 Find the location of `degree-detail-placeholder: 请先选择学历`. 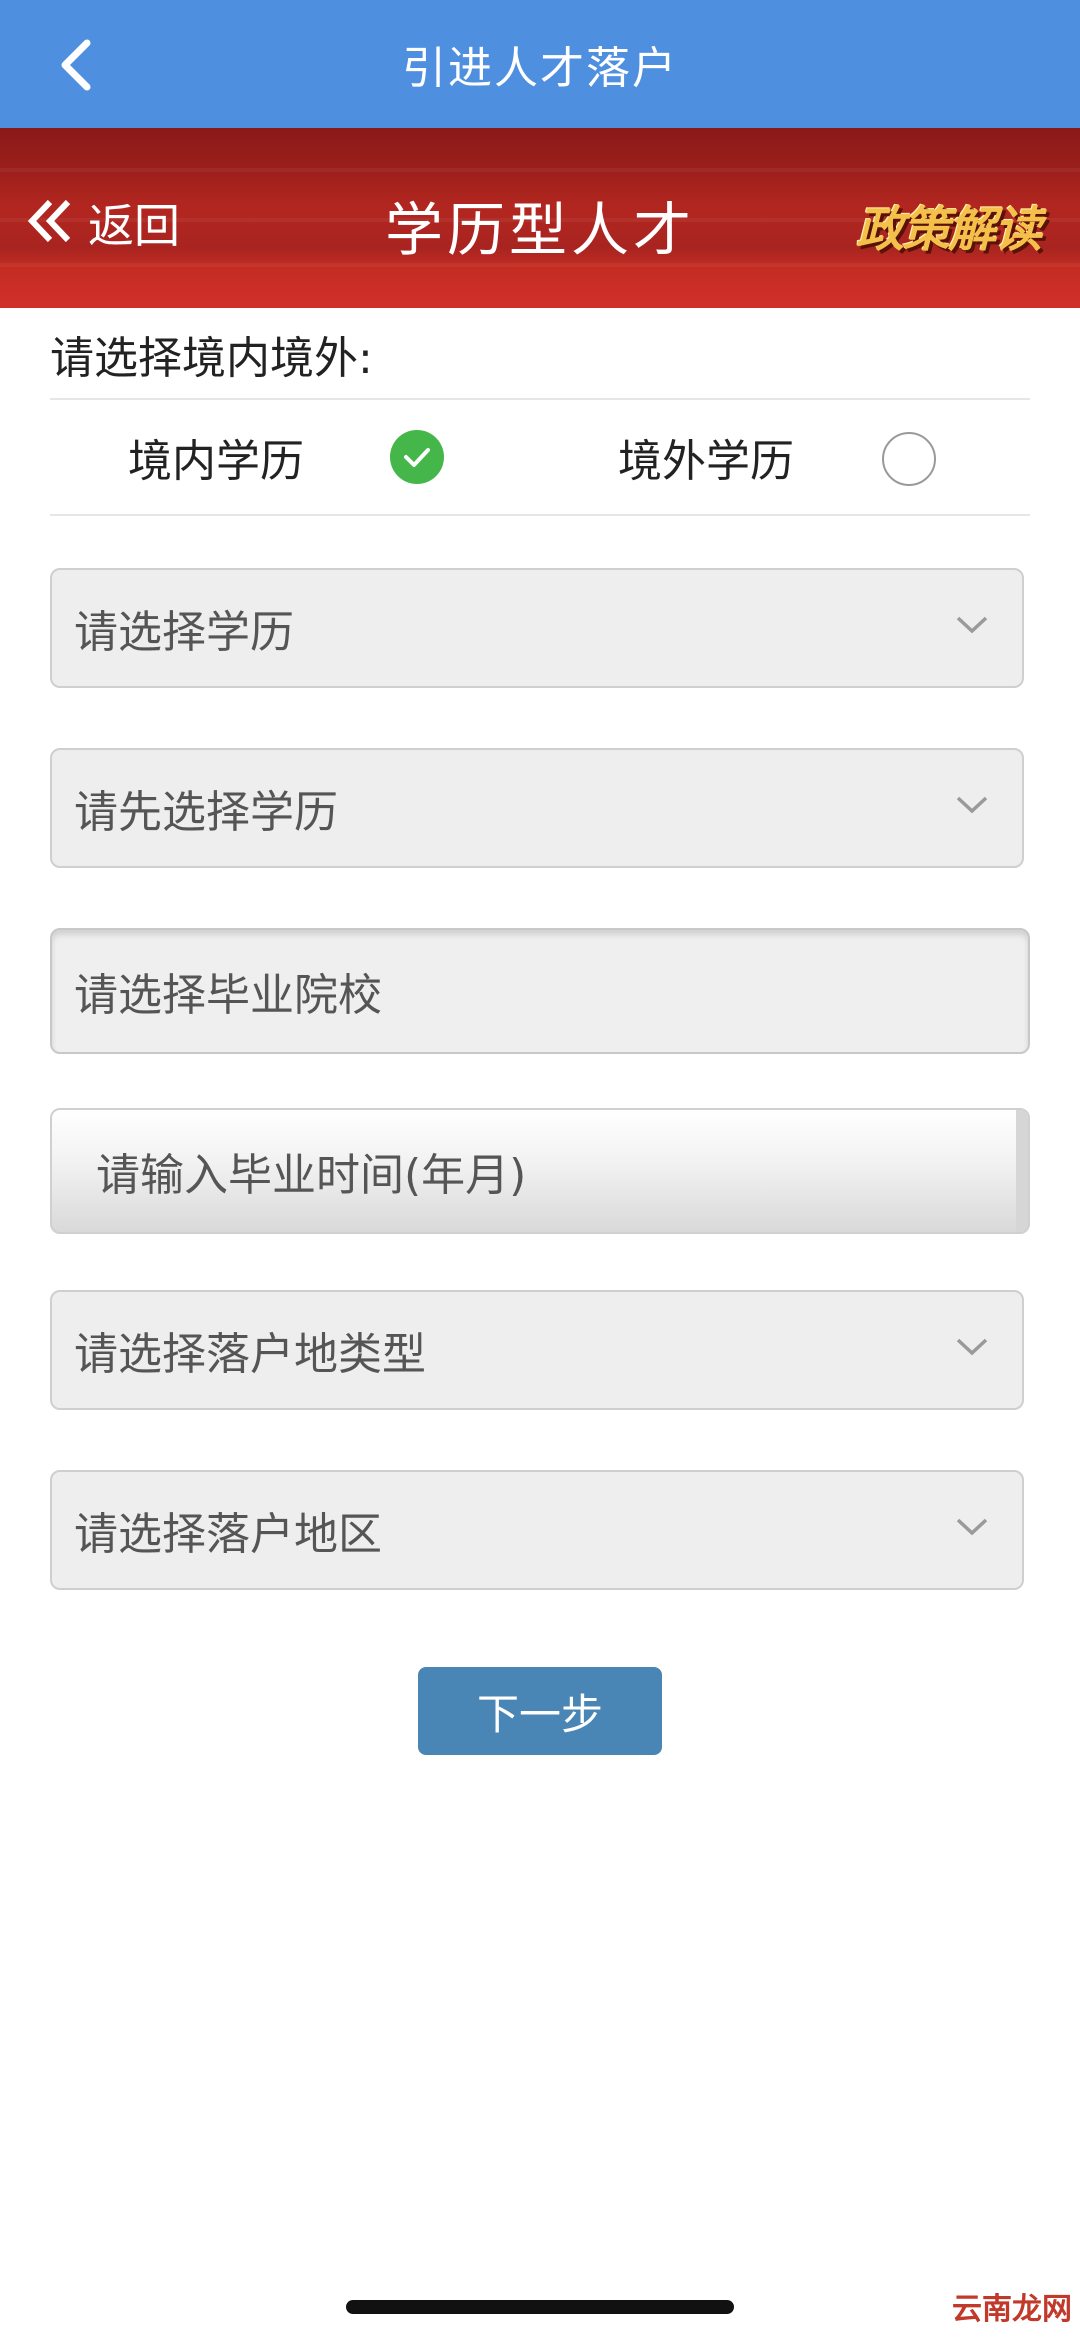

degree-detail-placeholder: 请先选择学历 is located at coordinates (206, 812).